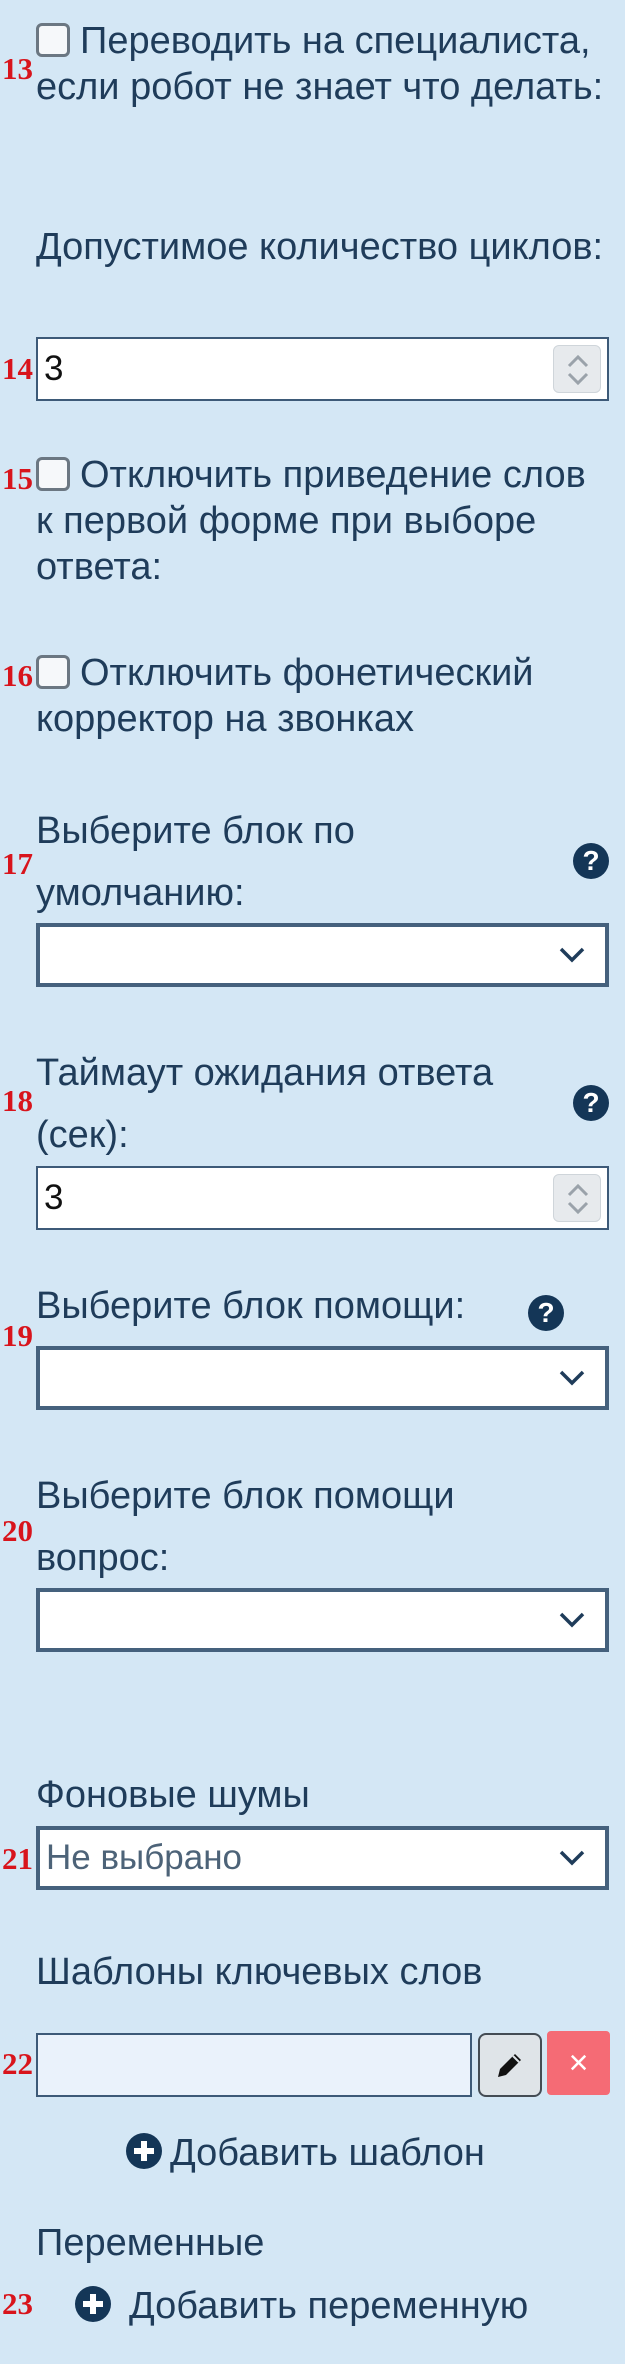 This screenshot has height=2364, width=625. I want to click on pencil-icon, so click(509, 2065).